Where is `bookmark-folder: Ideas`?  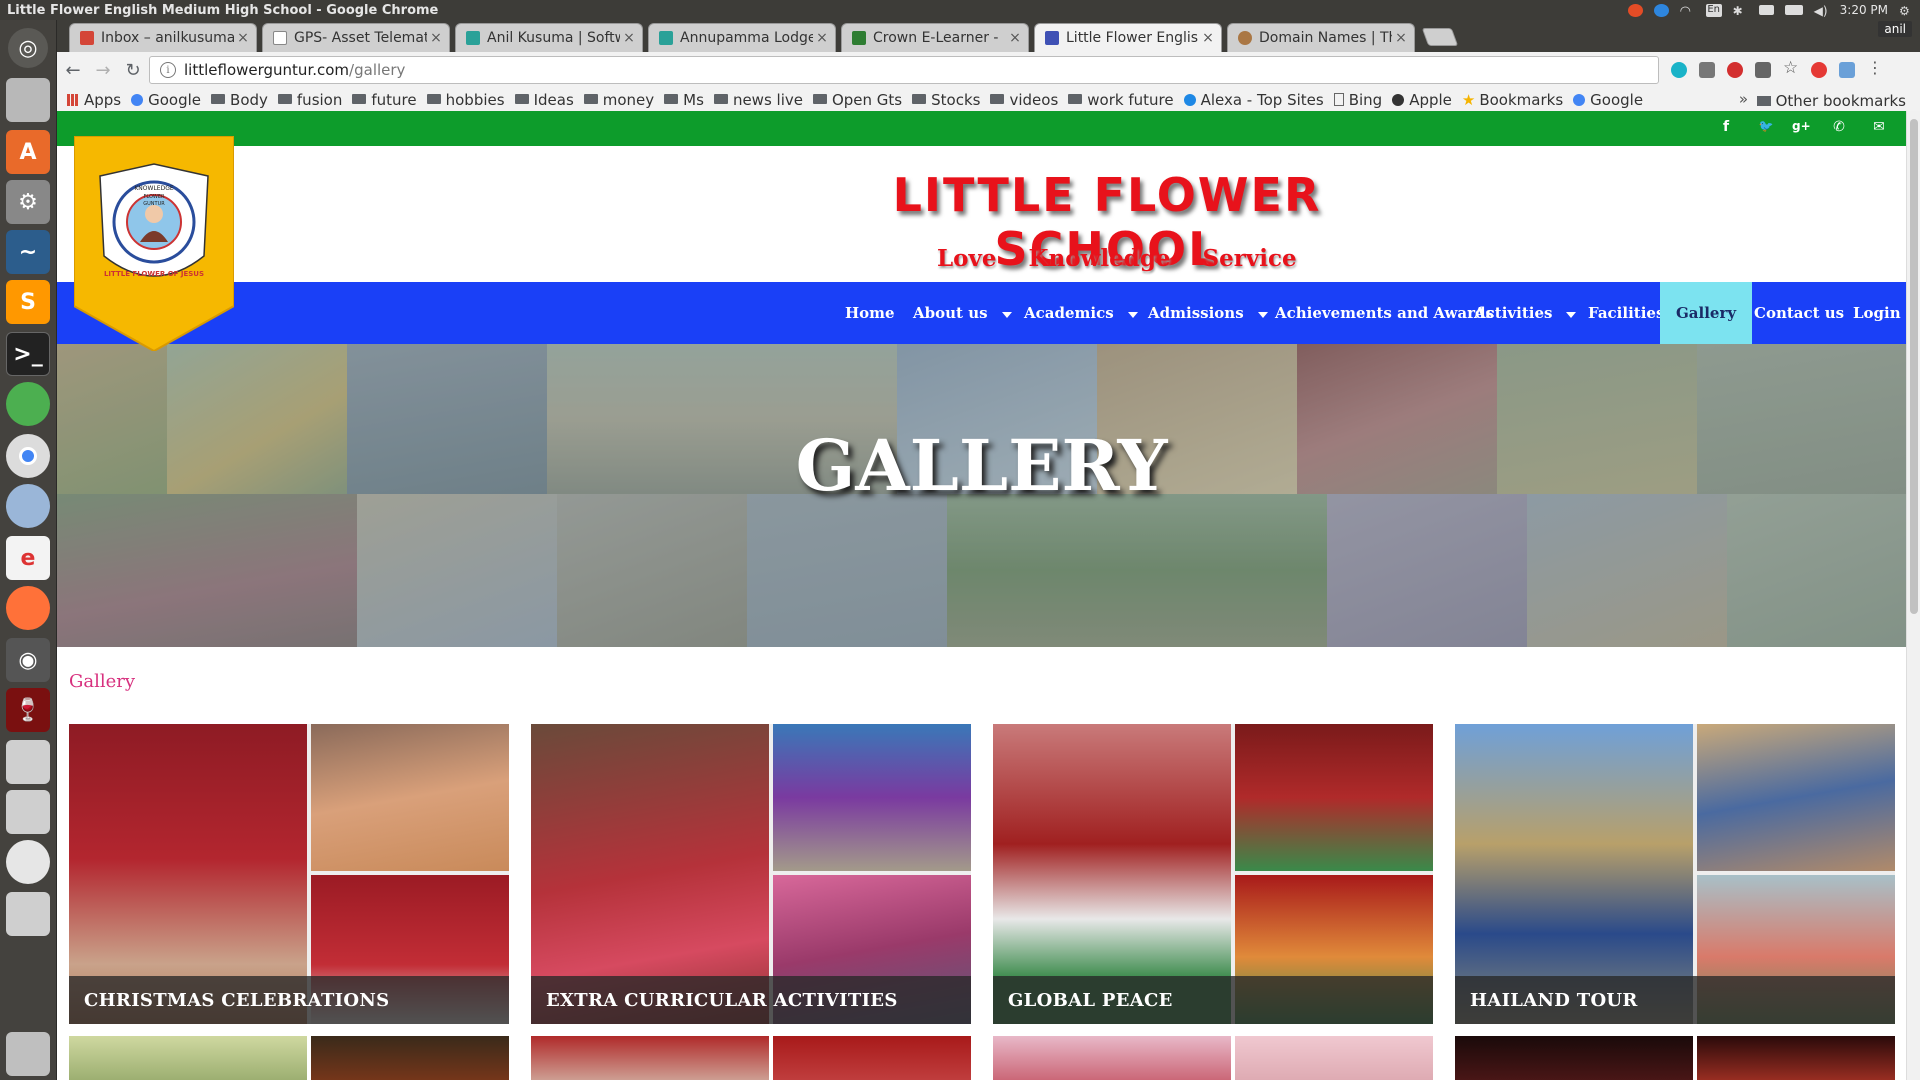
bookmark-folder: Ideas is located at coordinates (544, 100).